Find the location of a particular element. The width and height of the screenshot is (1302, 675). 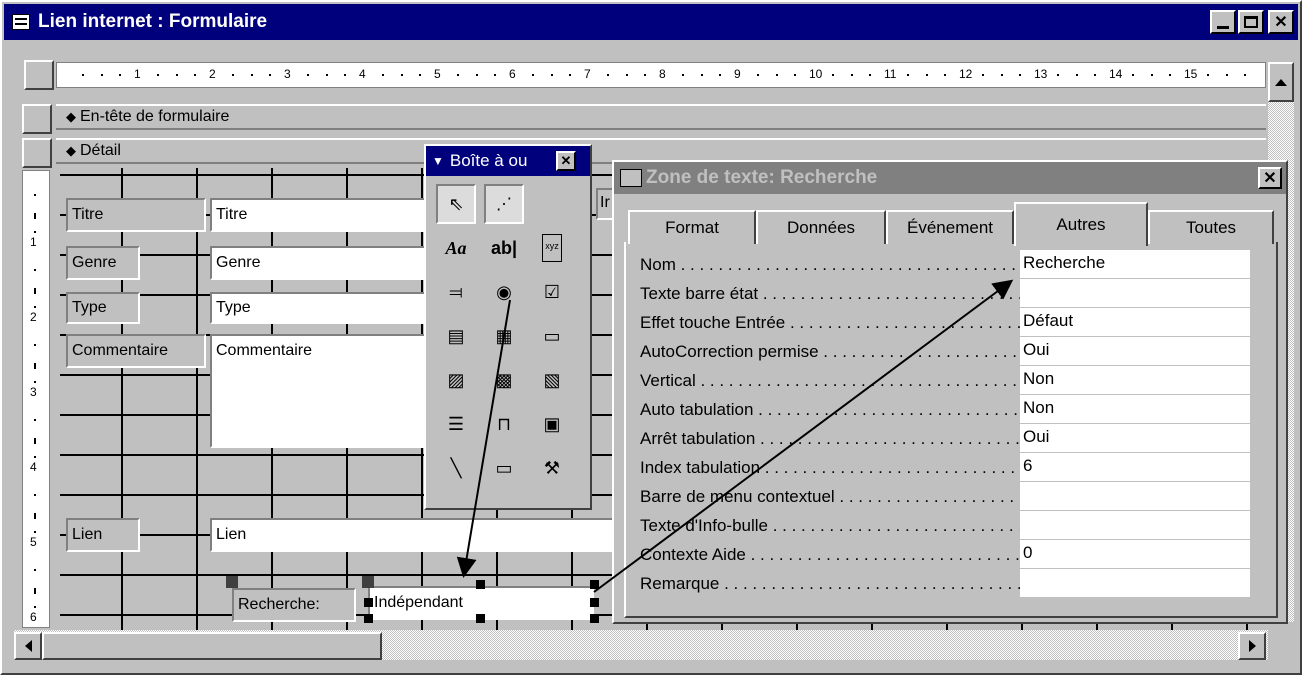

tab-autres: Autres is located at coordinates (1081, 224).